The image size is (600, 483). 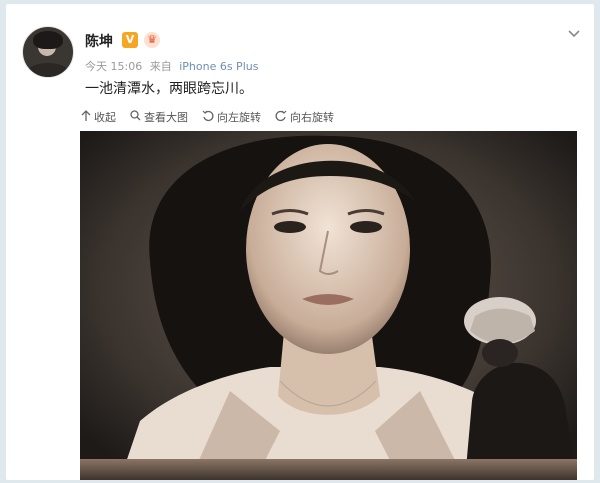 What do you see at coordinates (166, 117) in the screenshot?
I see `view-large-label: 查看大图` at bounding box center [166, 117].